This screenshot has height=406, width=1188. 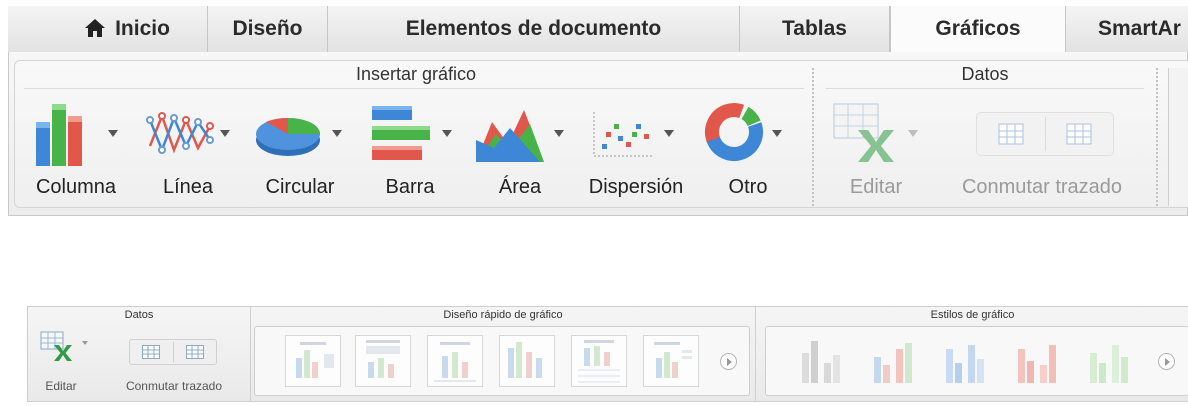 I want to click on area-chart-button: Área, so click(x=520, y=149).